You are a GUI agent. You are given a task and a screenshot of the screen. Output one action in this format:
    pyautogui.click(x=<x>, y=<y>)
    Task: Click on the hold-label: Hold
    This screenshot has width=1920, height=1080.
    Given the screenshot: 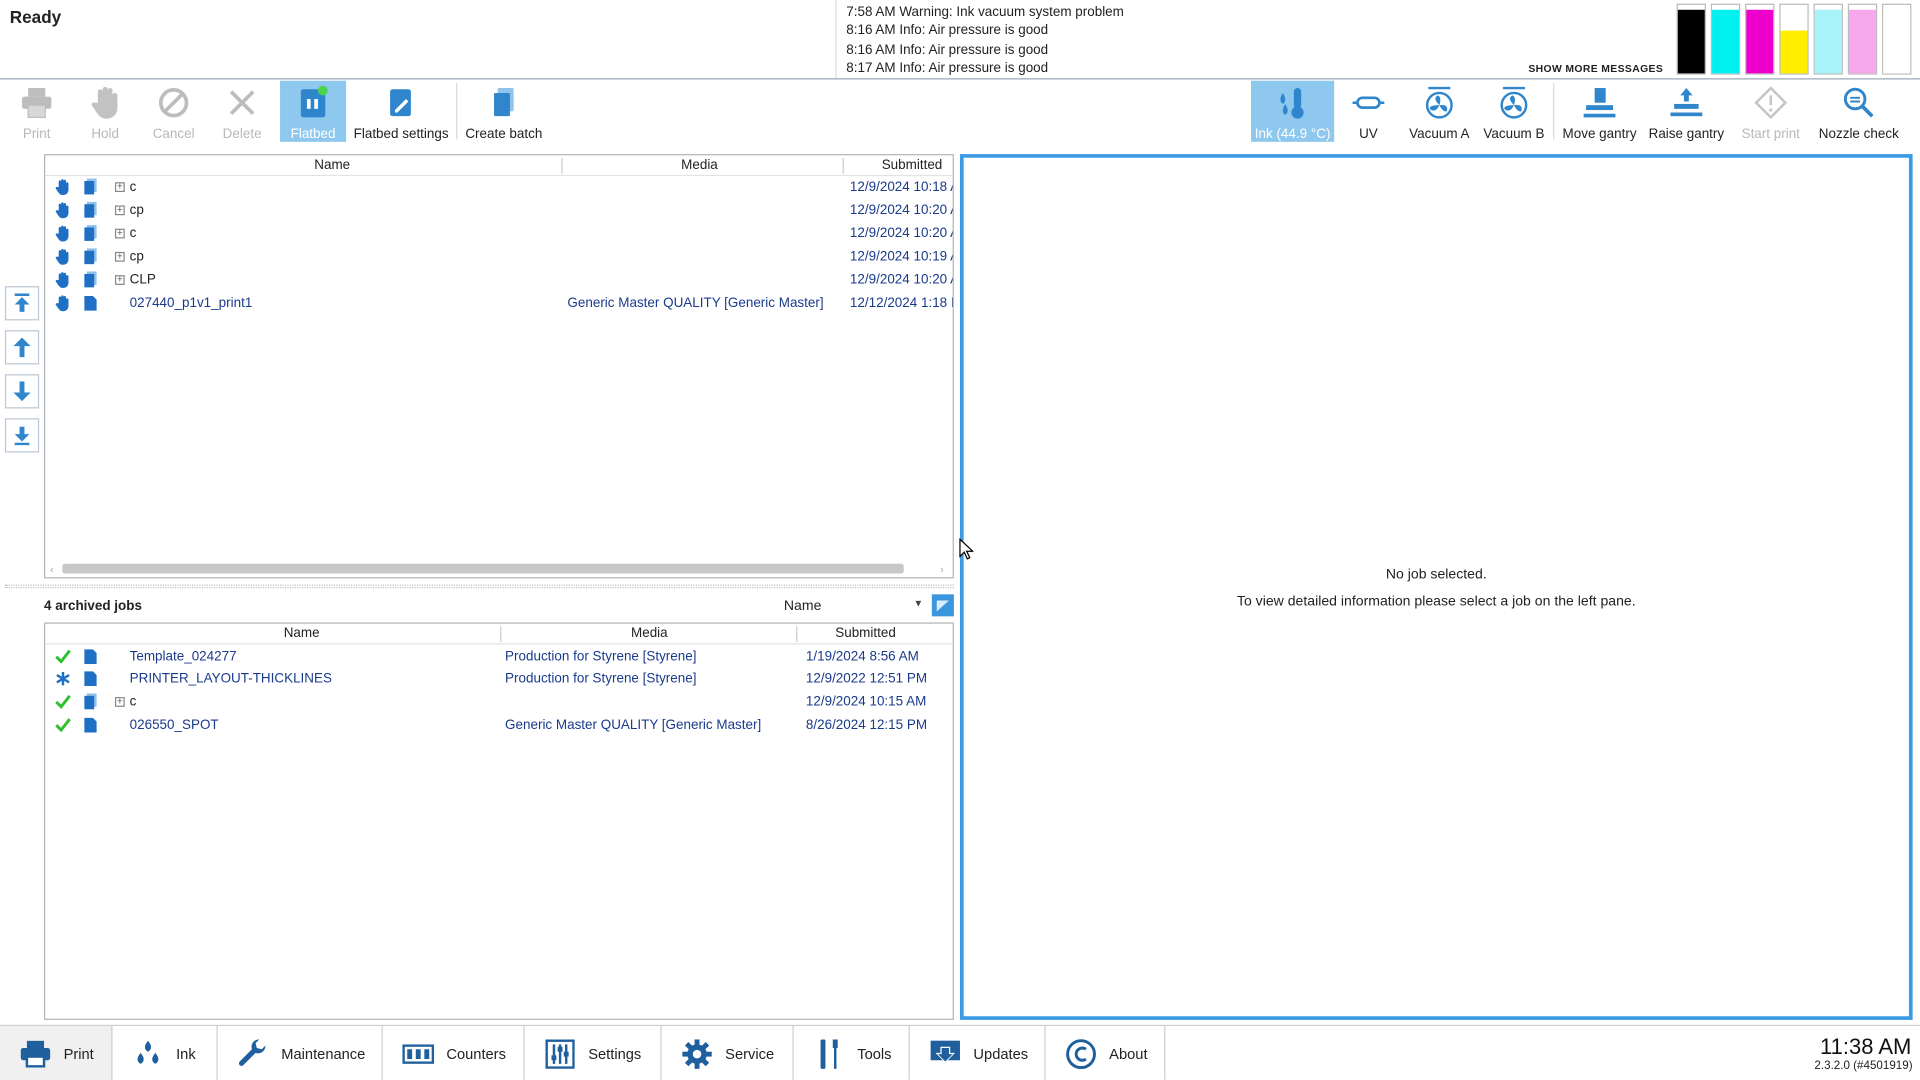 What is the action you would take?
    pyautogui.click(x=105, y=134)
    